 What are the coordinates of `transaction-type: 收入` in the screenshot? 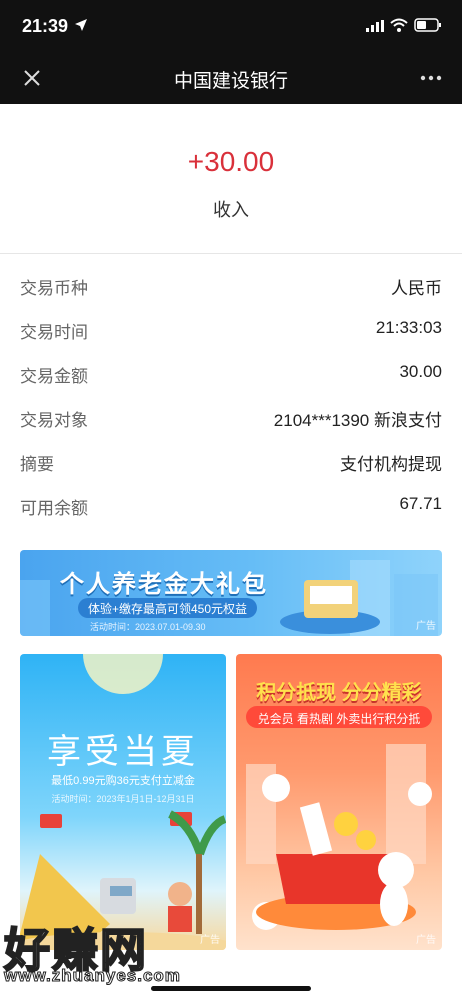 It's located at (231, 210).